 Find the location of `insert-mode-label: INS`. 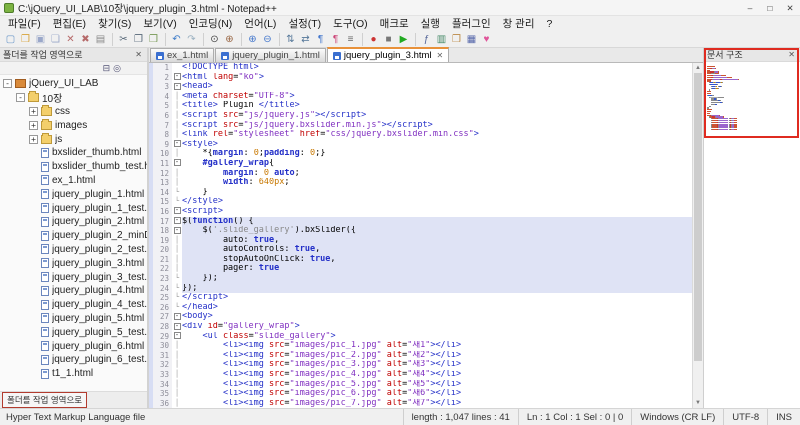

insert-mode-label: INS is located at coordinates (783, 417).